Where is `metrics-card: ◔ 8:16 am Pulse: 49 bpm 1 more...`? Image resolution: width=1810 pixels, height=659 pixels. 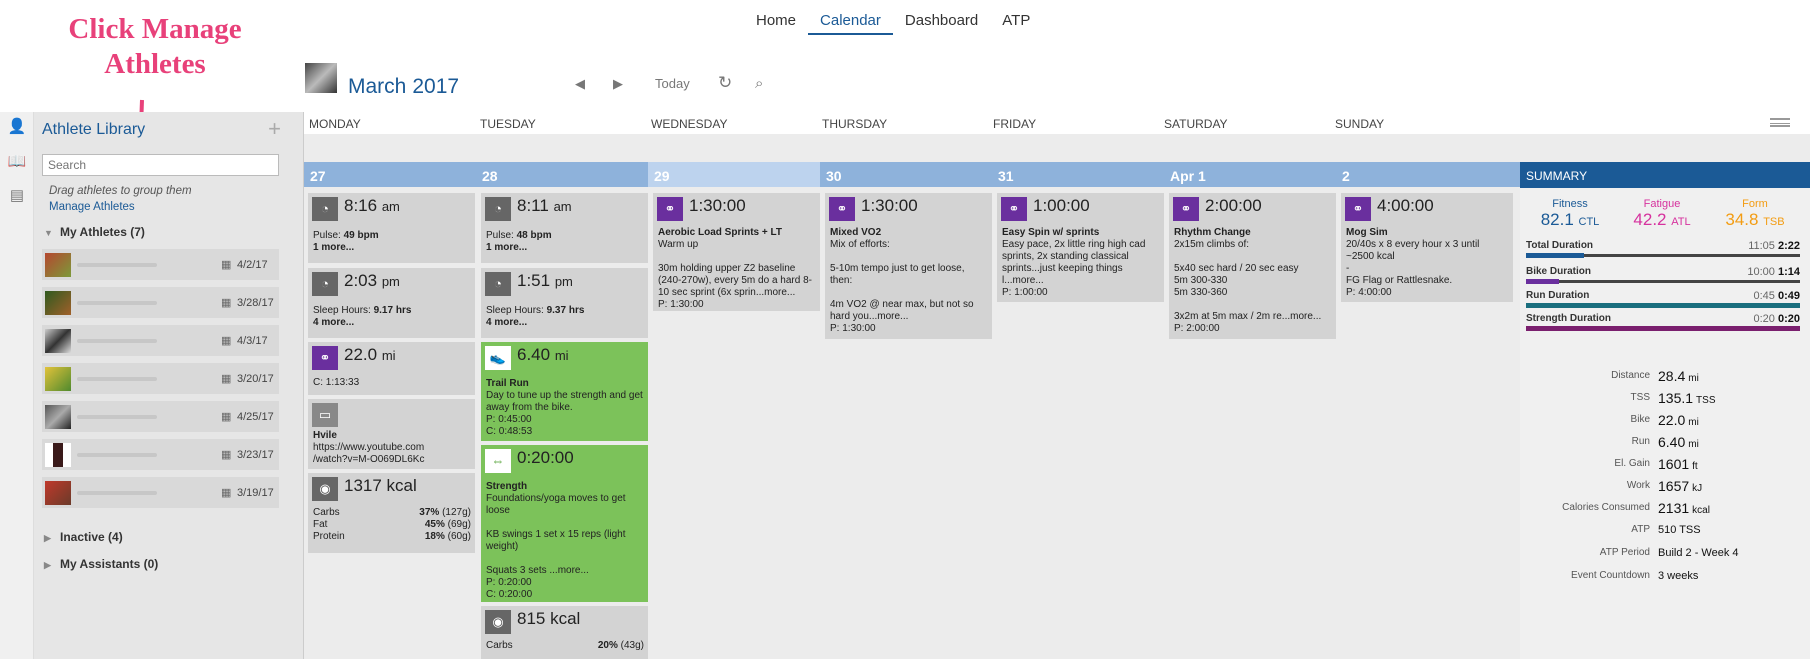
metrics-card: ◔ 8:16 am Pulse: 49 bpm 1 more... is located at coordinates (391, 228).